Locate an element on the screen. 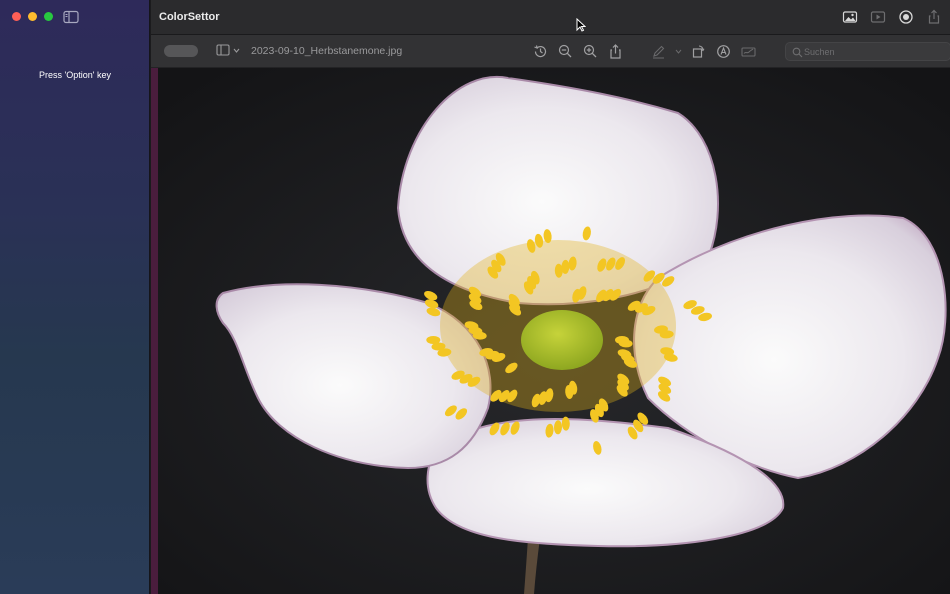 This screenshot has height=594, width=950. sidebar-toggle-icon is located at coordinates (71, 17).